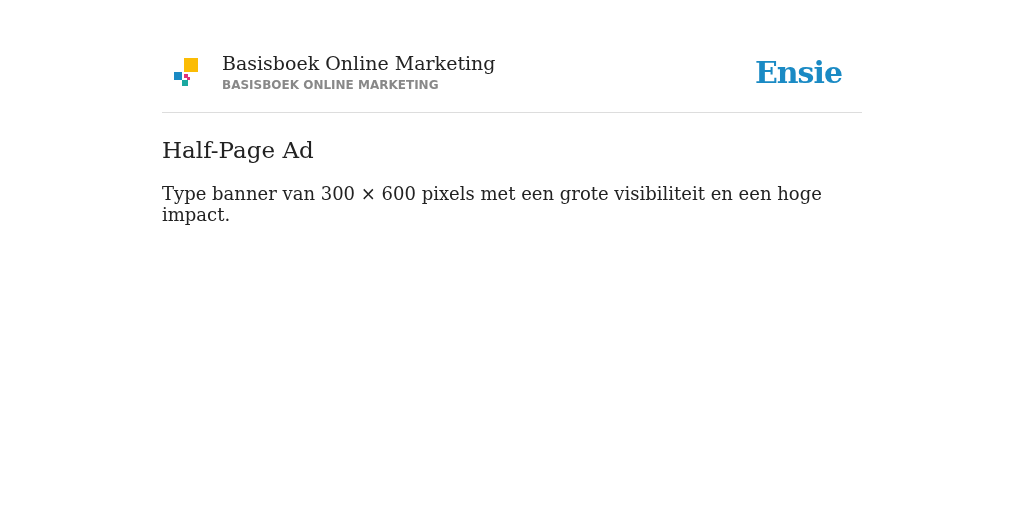 The width and height of the screenshot is (1024, 512). What do you see at coordinates (238, 150) in the screenshot?
I see `article-heading: Half-Page Ad` at bounding box center [238, 150].